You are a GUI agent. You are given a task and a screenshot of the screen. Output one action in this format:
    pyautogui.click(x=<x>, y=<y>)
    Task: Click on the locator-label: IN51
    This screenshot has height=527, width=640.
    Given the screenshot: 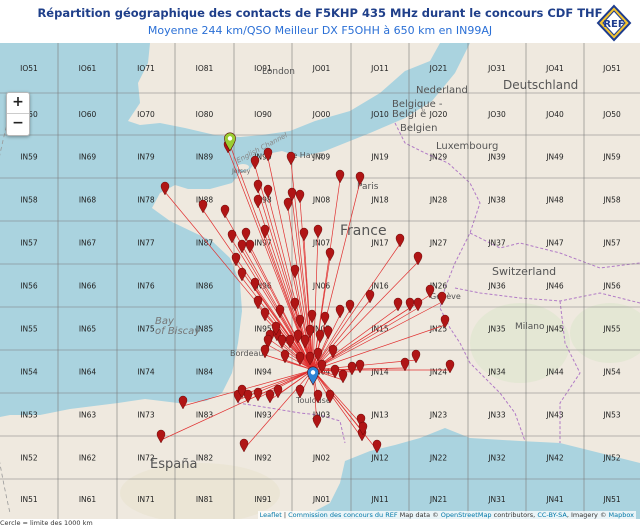 What is the action you would take?
    pyautogui.click(x=29, y=499)
    